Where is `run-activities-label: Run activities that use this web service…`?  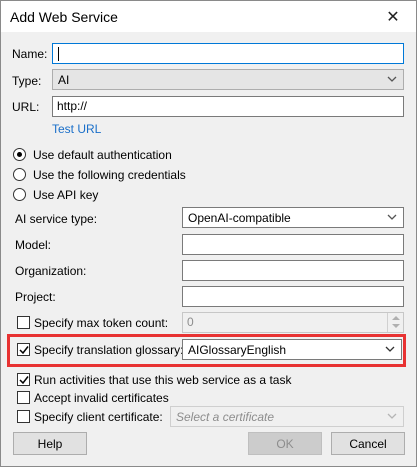
run-activities-label: Run activities that use this web service… is located at coordinates (163, 380).